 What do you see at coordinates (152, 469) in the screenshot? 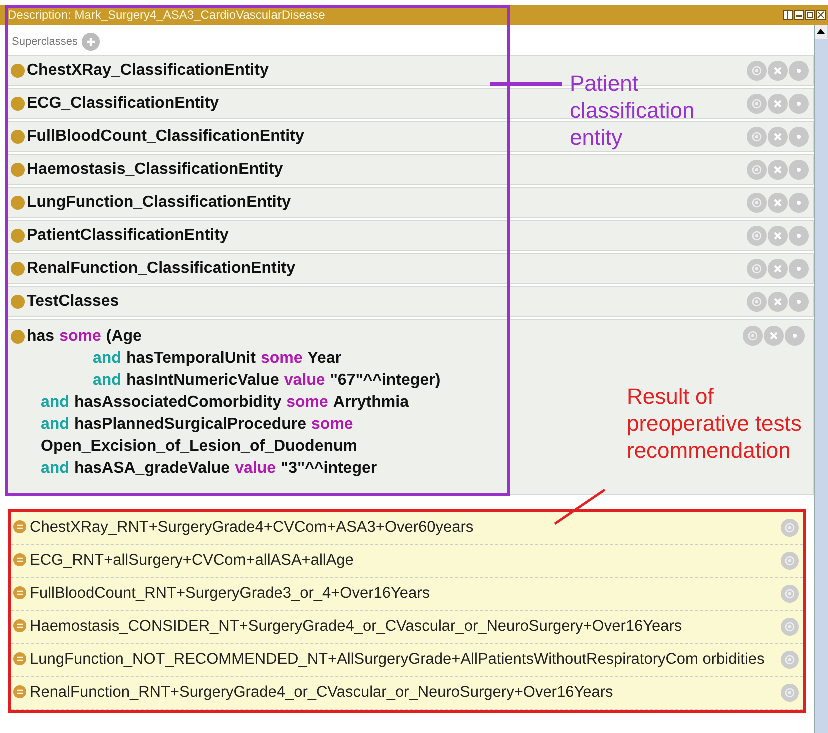
I see `expression-term: hasASA_gradeValue` at bounding box center [152, 469].